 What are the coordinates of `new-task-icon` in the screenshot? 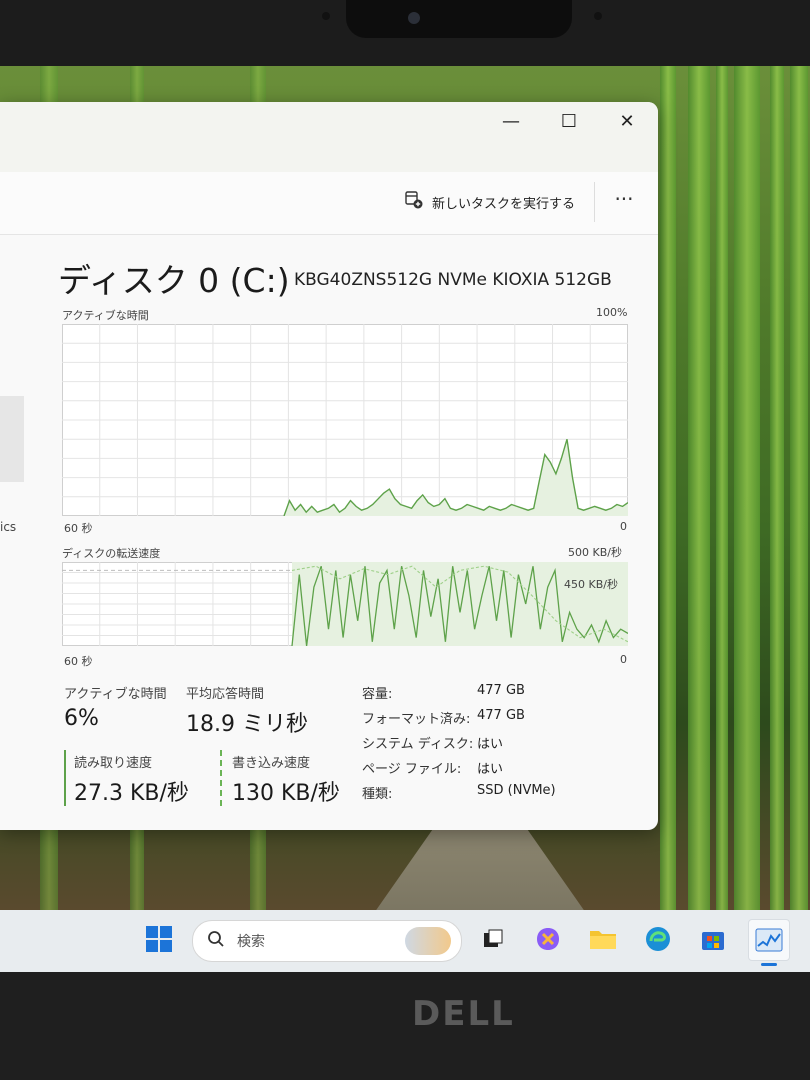 It's located at (414, 202).